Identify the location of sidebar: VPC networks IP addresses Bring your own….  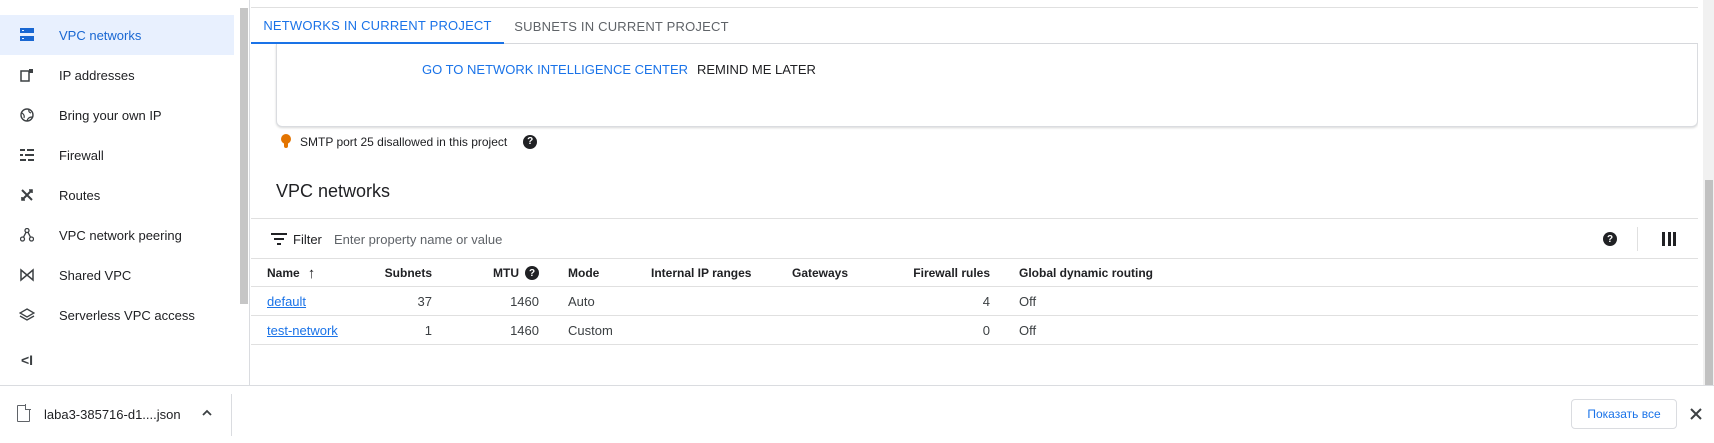
(125, 192).